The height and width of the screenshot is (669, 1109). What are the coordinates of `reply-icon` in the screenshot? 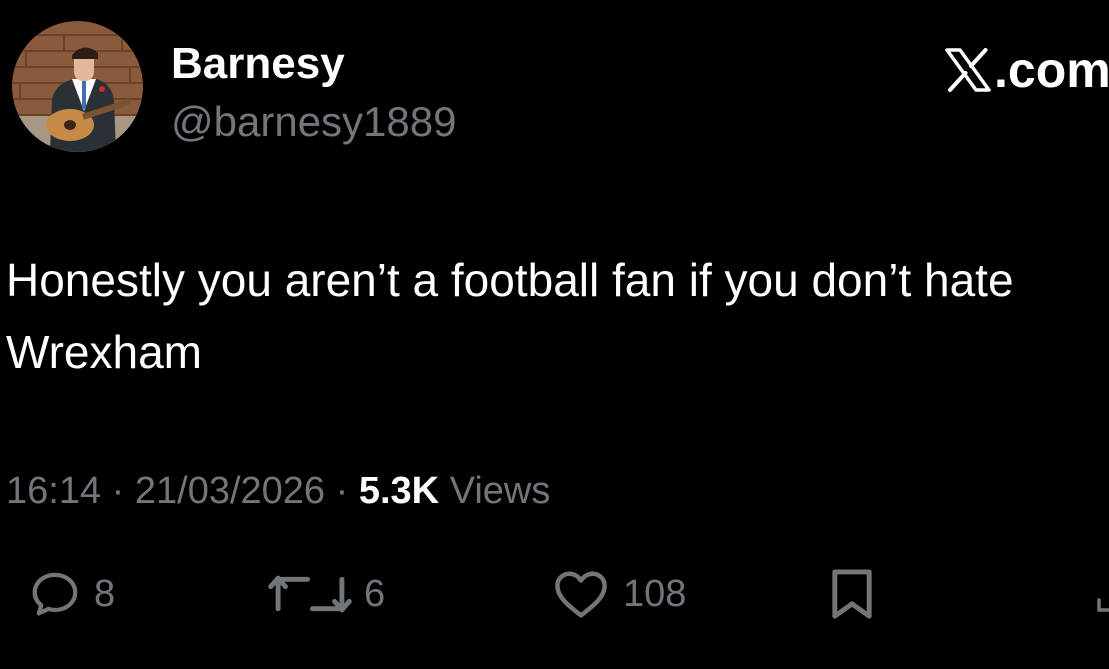 It's located at (55, 594).